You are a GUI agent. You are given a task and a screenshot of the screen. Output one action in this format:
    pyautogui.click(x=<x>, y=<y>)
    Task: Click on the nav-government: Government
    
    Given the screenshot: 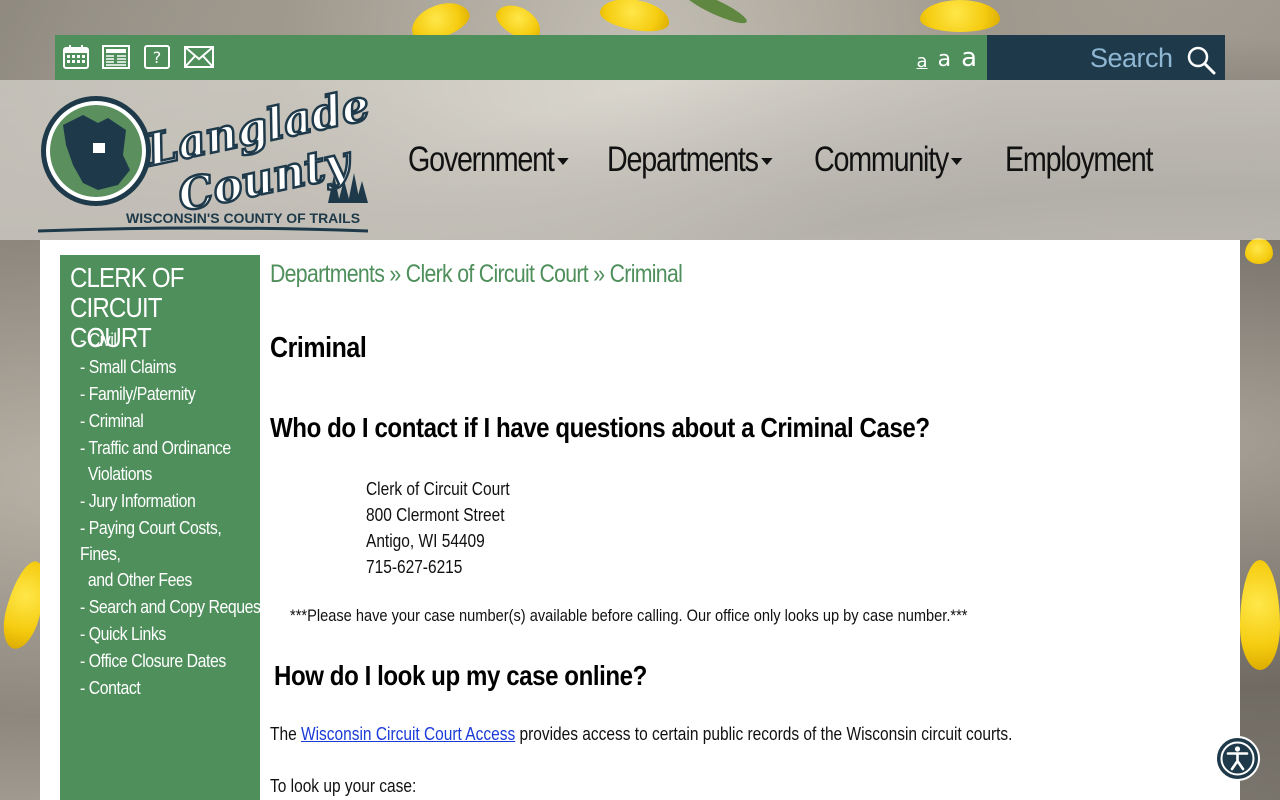 What is the action you would take?
    pyautogui.click(x=488, y=160)
    